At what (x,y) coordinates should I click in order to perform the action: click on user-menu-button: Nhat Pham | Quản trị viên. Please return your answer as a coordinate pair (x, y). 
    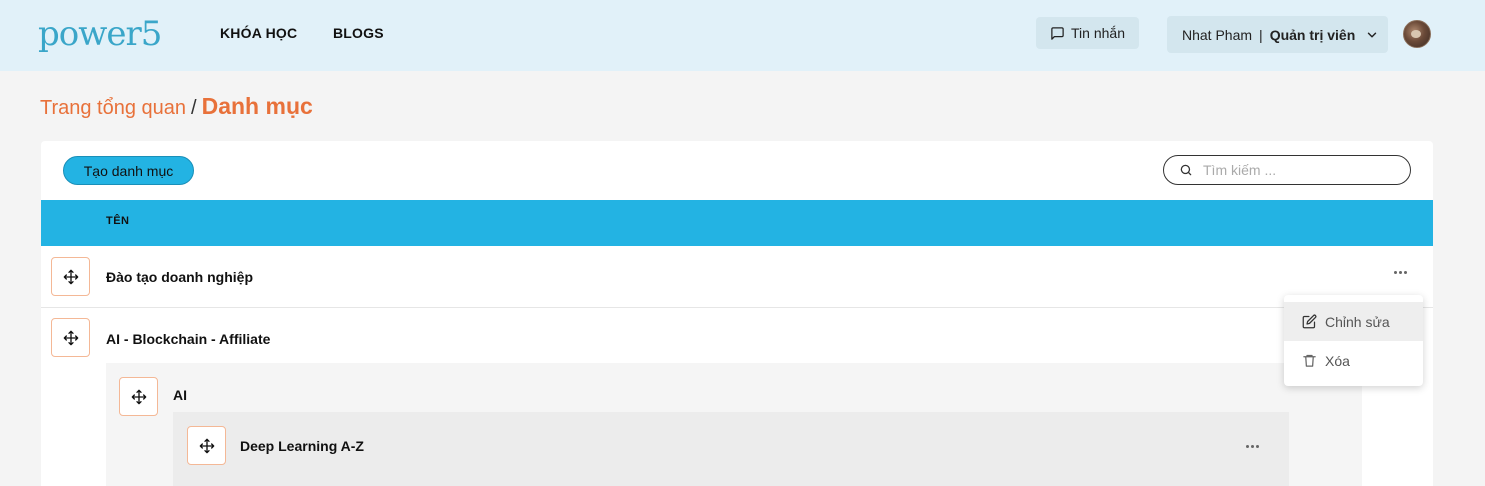
    Looking at the image, I should click on (1277, 34).